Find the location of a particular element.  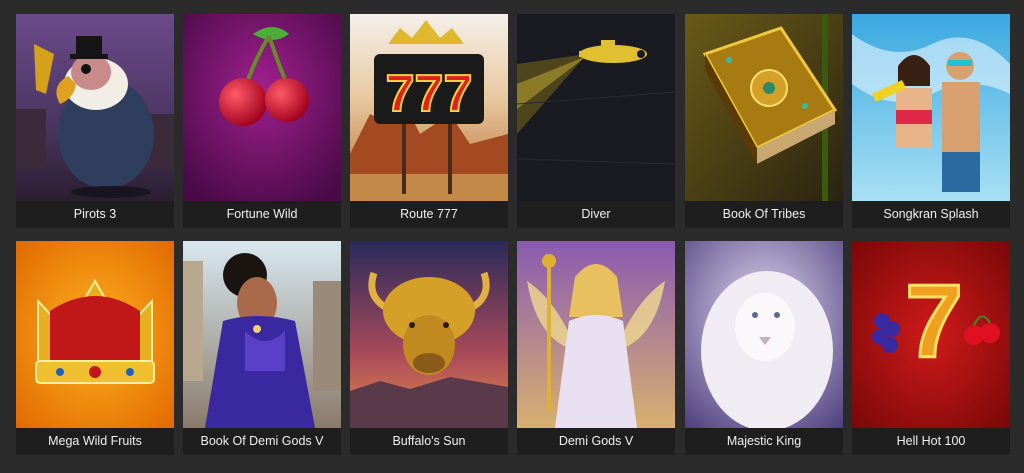

game-tile-pirots-3: Pirots 3 is located at coordinates (95, 121).